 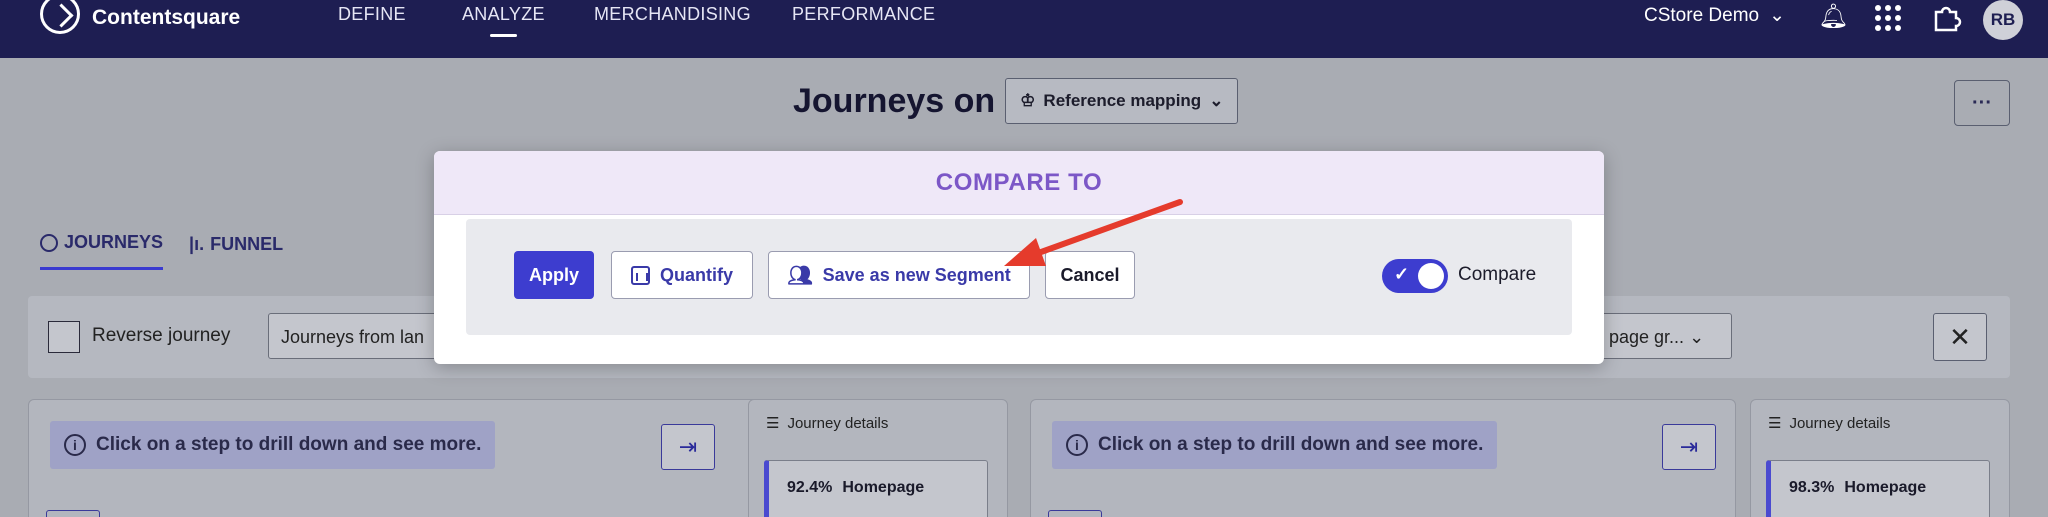 I want to click on close-filter-button: ✕, so click(x=1960, y=337).